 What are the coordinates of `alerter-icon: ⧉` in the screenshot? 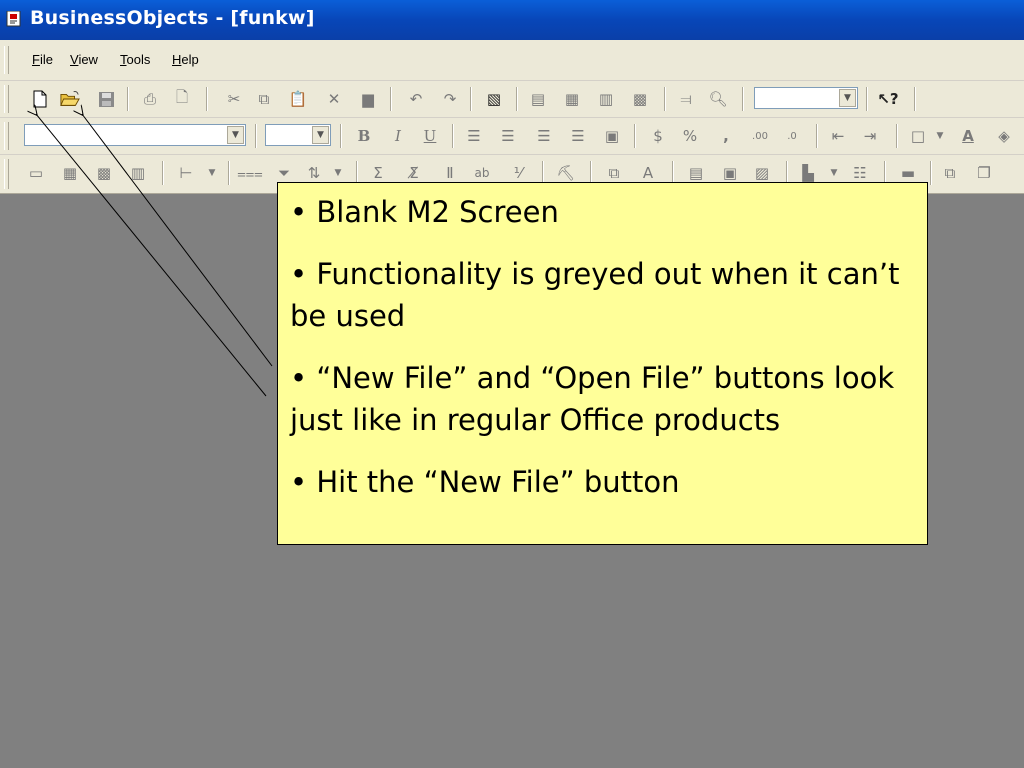 It's located at (614, 173).